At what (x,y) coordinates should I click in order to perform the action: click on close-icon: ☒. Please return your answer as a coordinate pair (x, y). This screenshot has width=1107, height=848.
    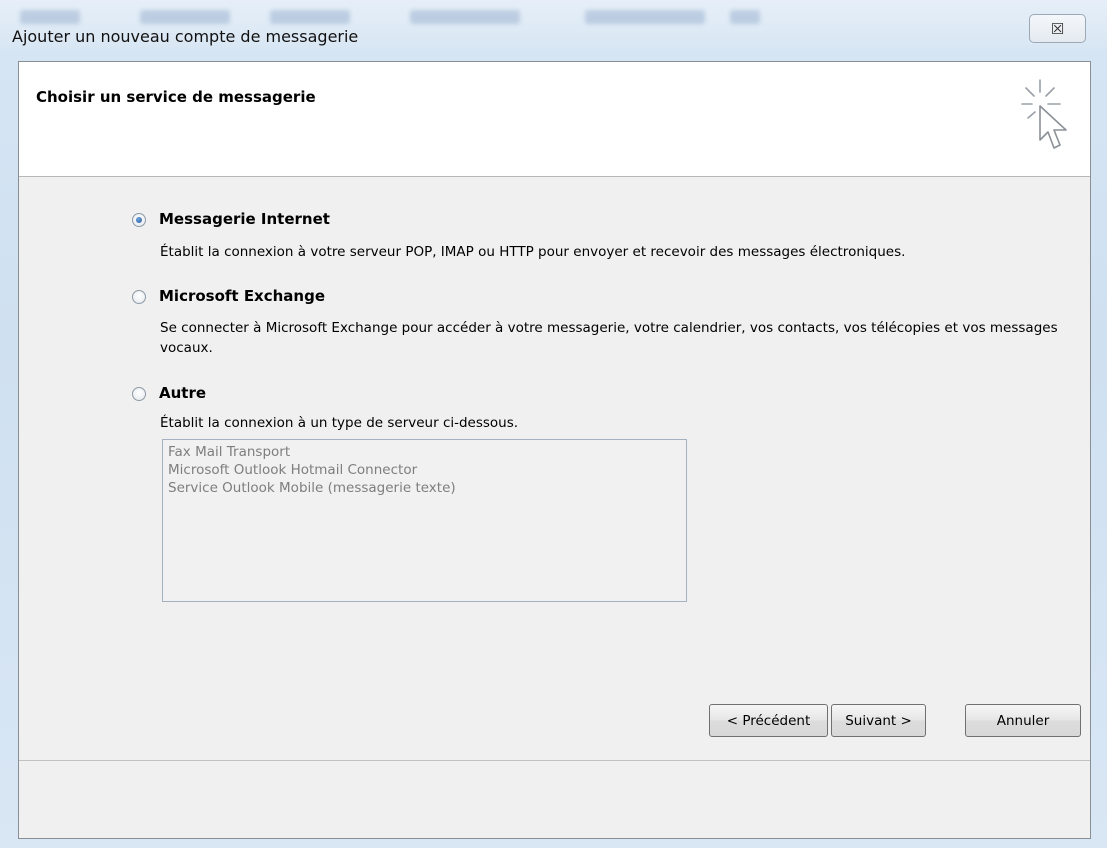
    Looking at the image, I should click on (1057, 28).